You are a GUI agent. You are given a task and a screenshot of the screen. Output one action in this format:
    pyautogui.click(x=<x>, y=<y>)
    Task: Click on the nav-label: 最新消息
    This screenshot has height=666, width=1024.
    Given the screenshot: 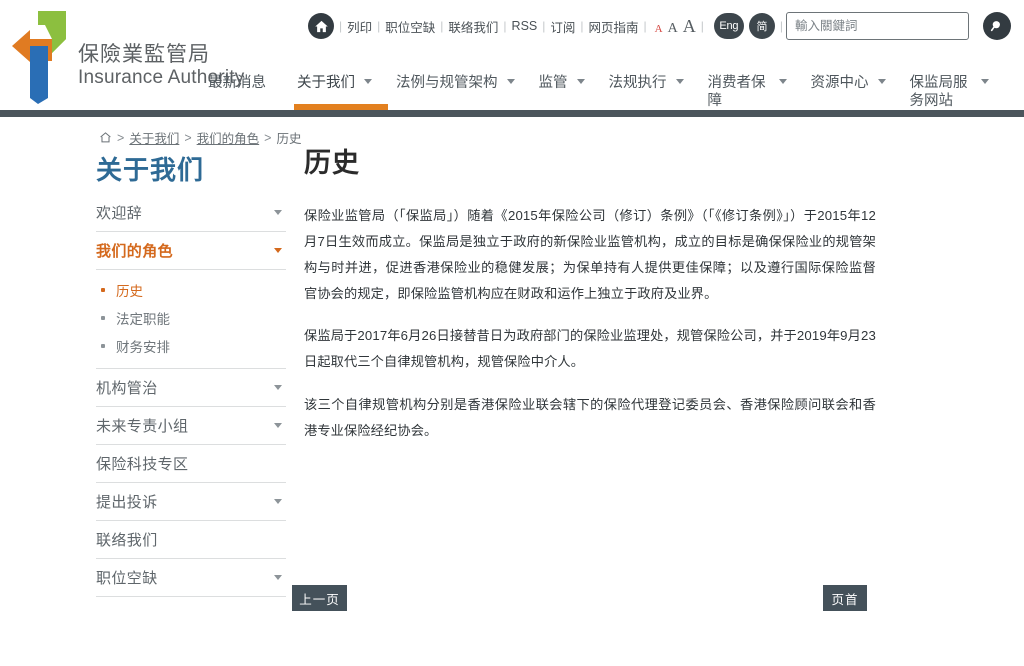 What is the action you would take?
    pyautogui.click(x=237, y=83)
    